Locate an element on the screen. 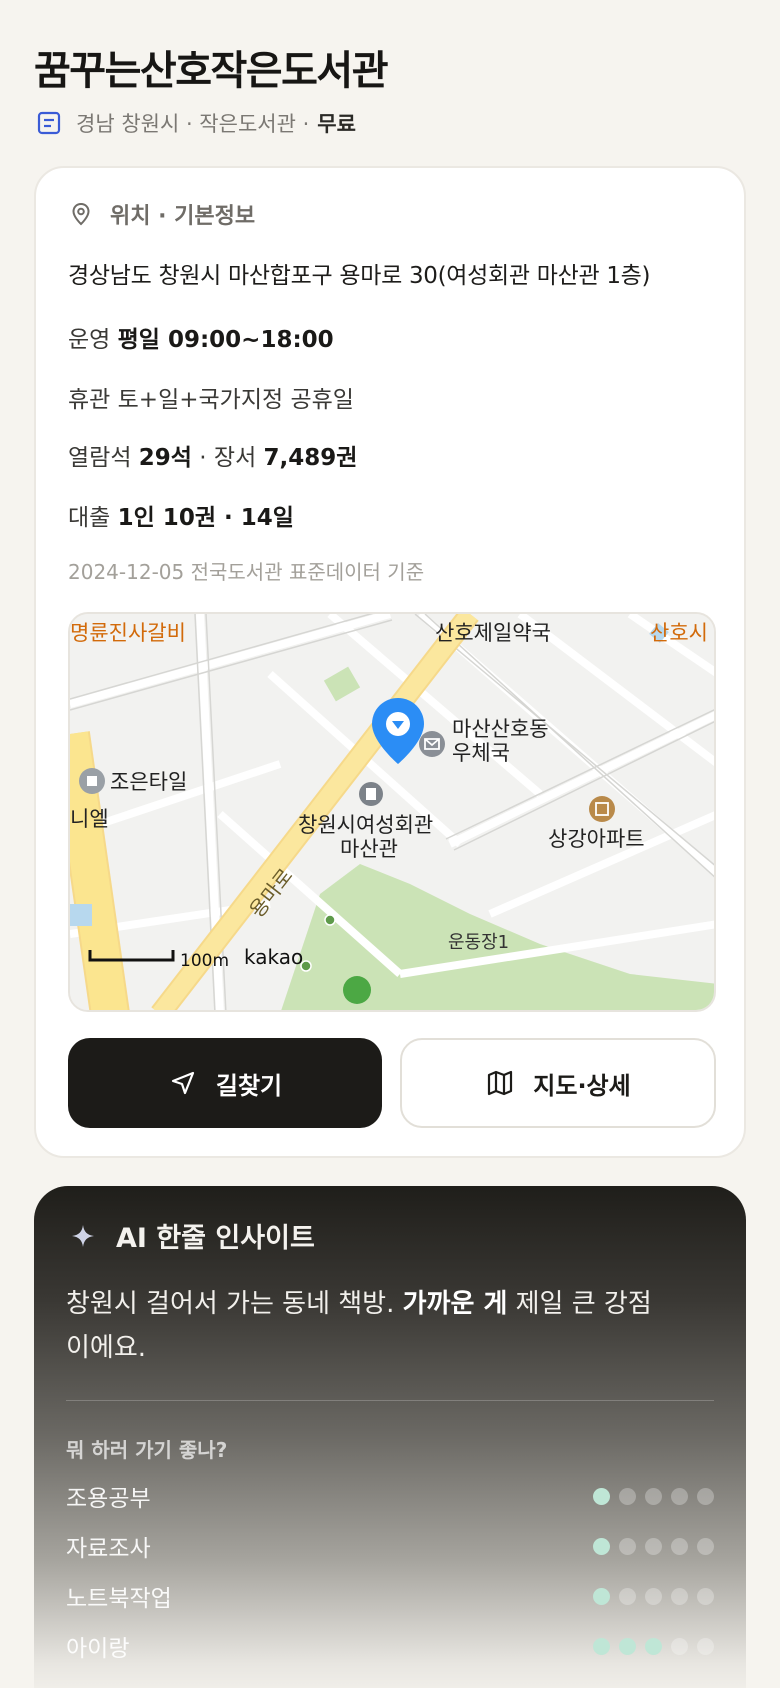 This screenshot has height=1688, width=780. info-section-title: 위치 · 기본정보 is located at coordinates (183, 216).